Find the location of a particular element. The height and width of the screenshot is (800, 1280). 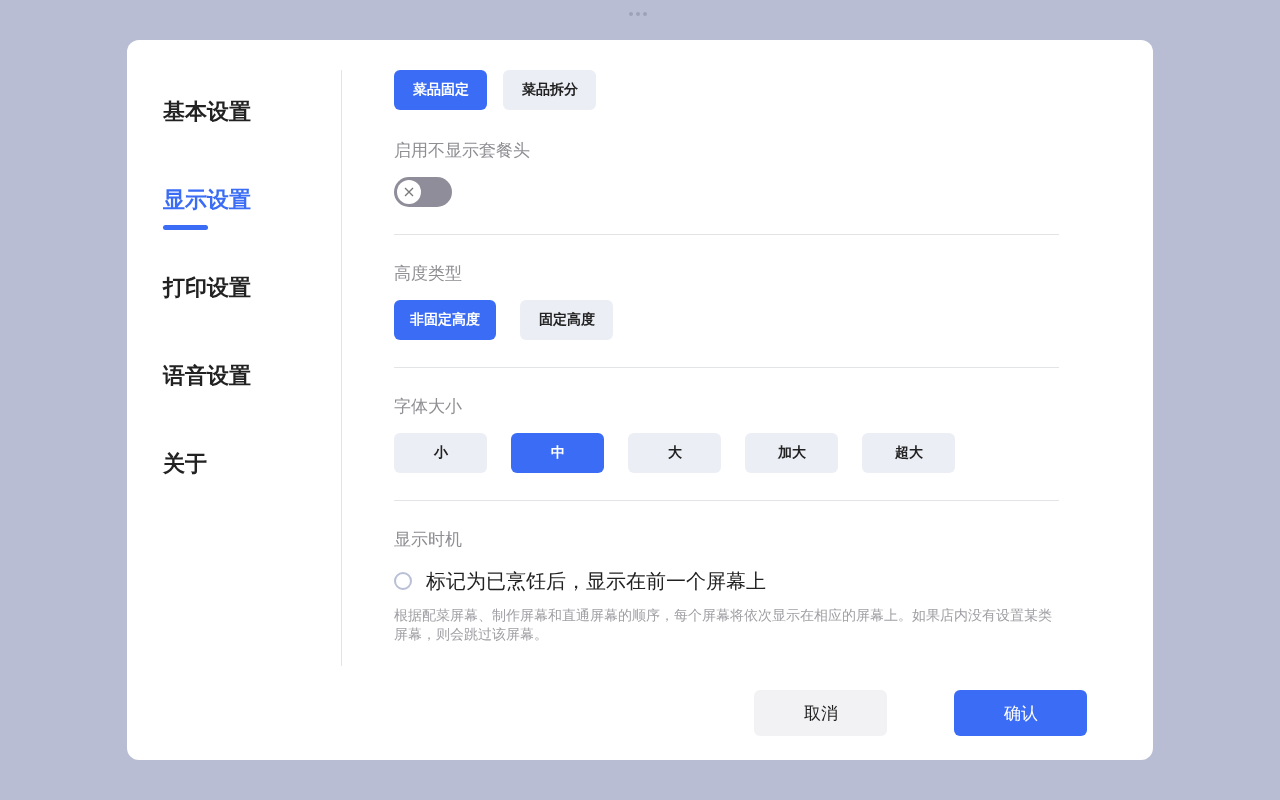

option-button: 加大 is located at coordinates (791, 453).